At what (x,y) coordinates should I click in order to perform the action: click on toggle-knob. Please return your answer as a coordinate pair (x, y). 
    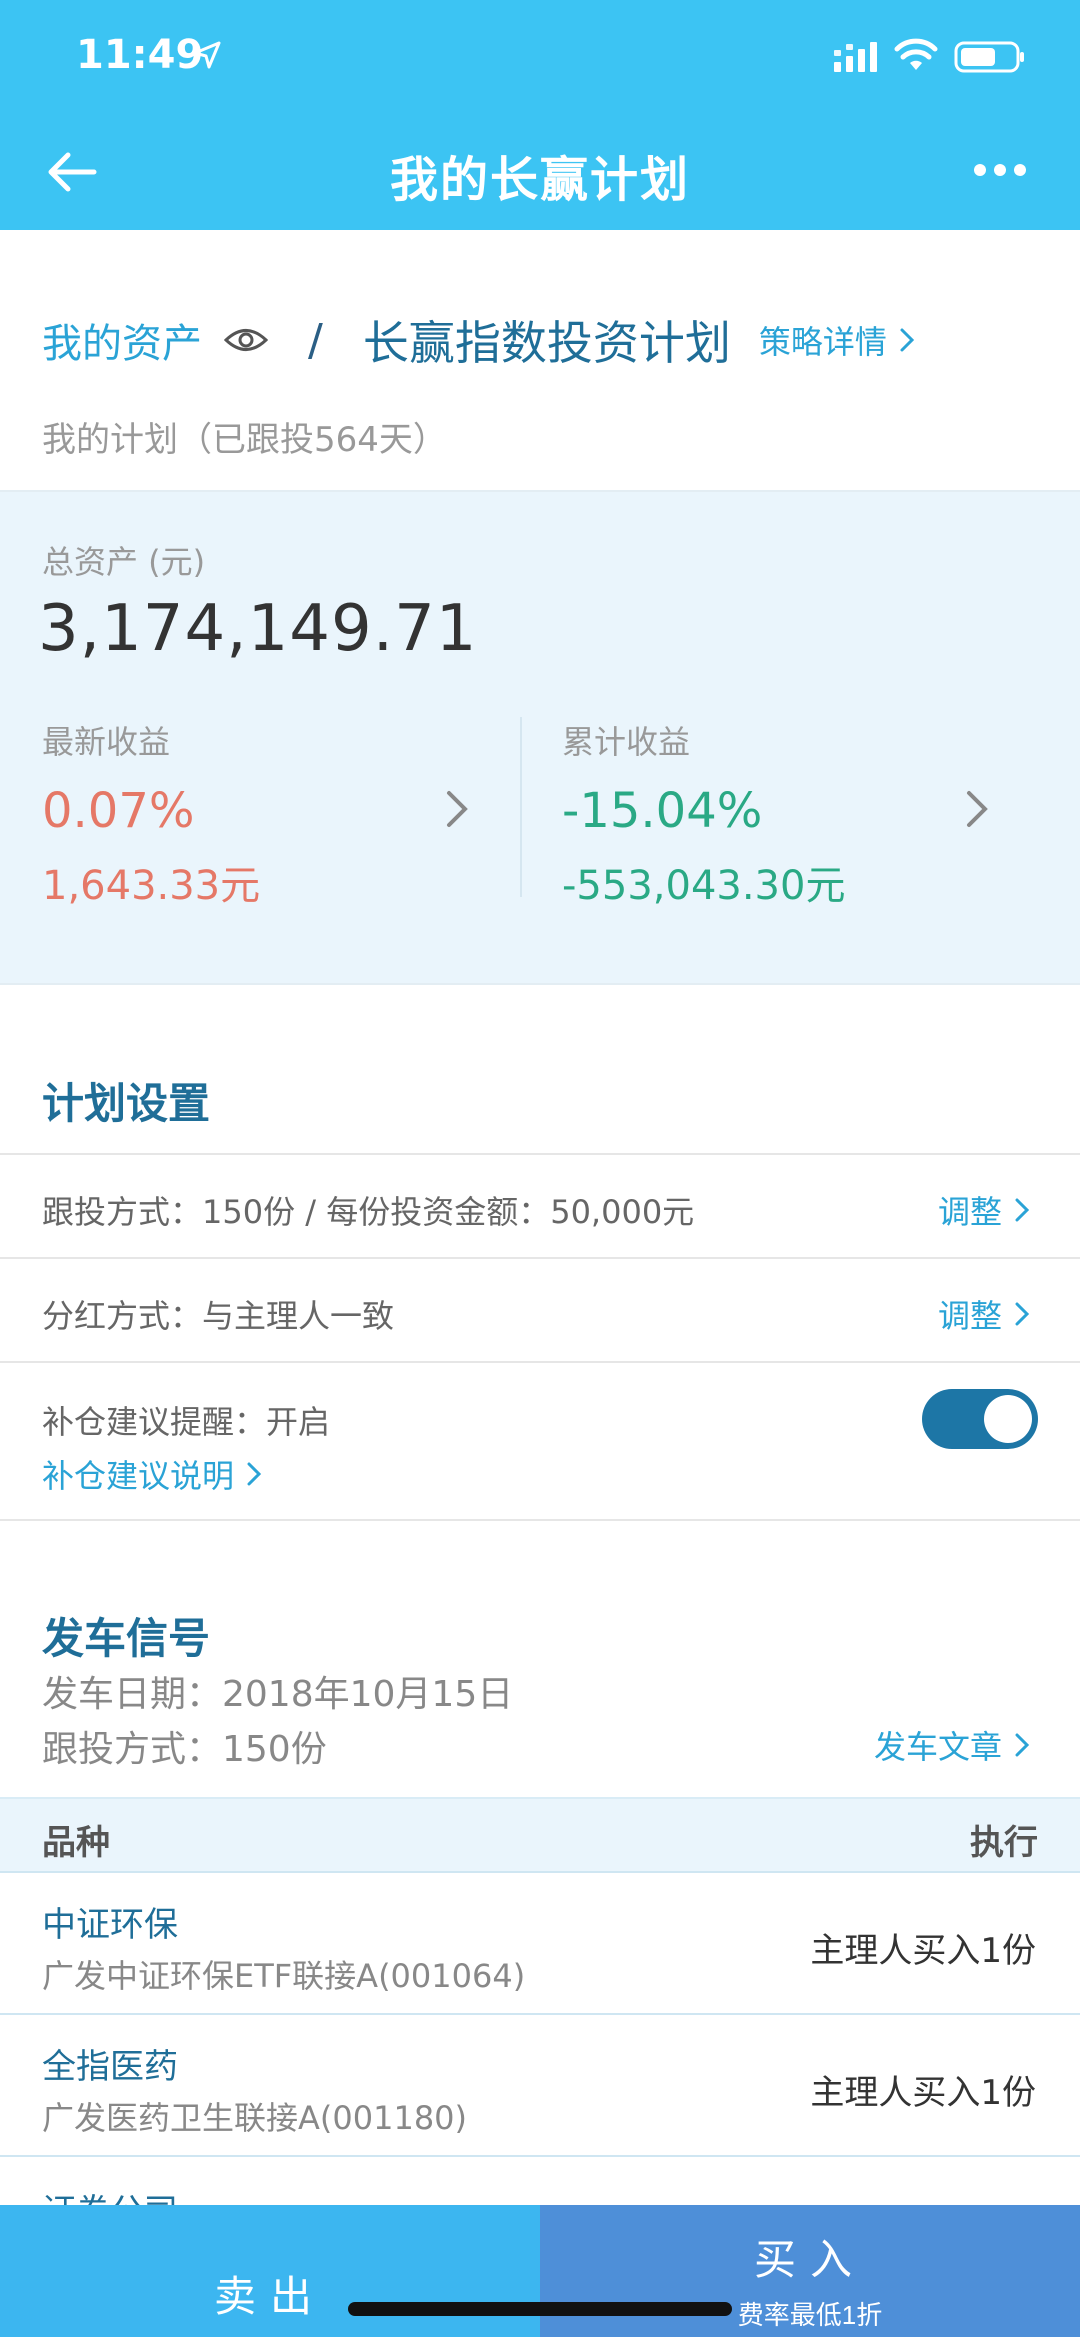
    Looking at the image, I should click on (1008, 1419).